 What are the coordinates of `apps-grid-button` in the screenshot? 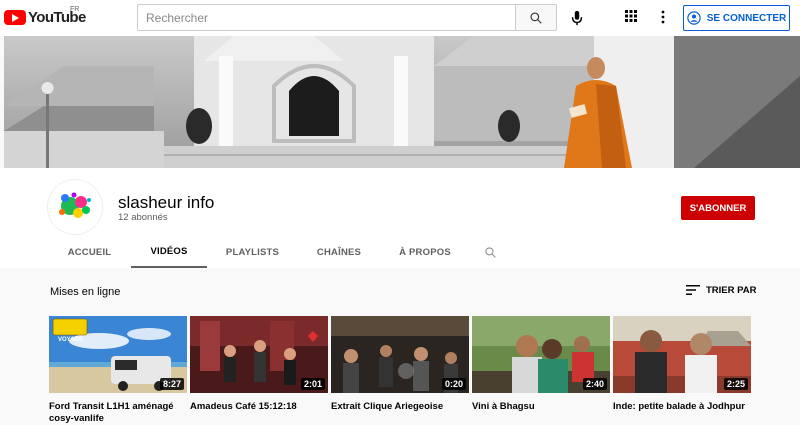 It's located at (632, 17).